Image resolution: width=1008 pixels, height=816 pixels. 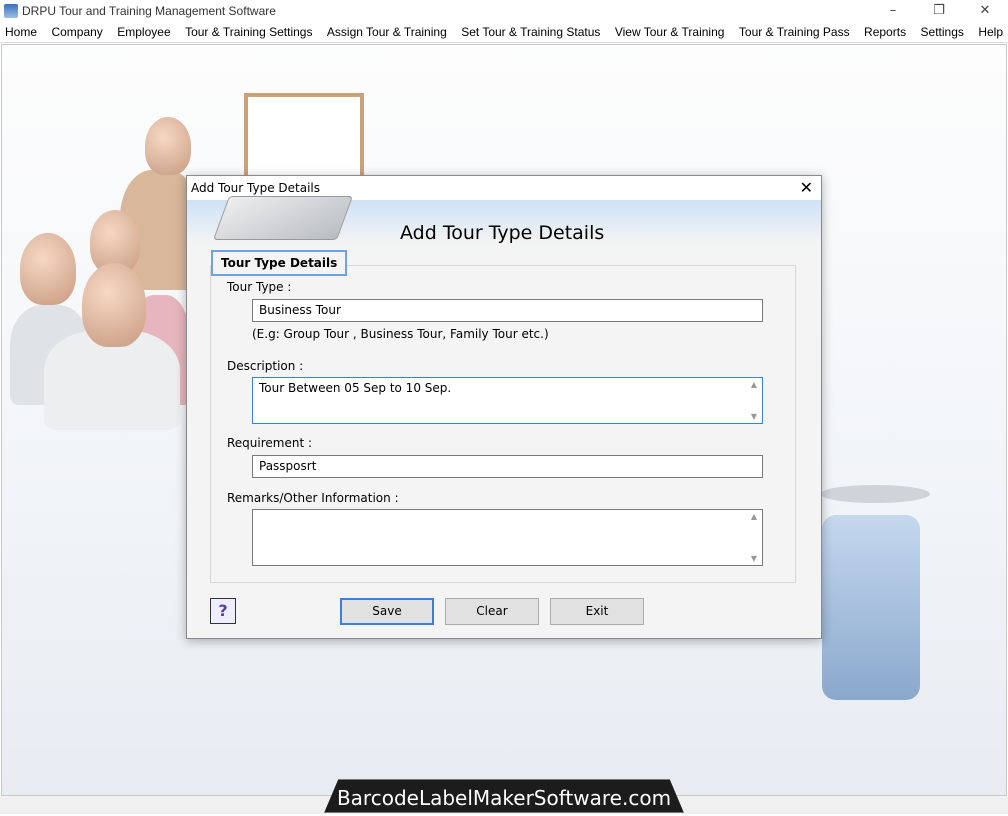 I want to click on luggage-illustration, so click(x=871, y=607).